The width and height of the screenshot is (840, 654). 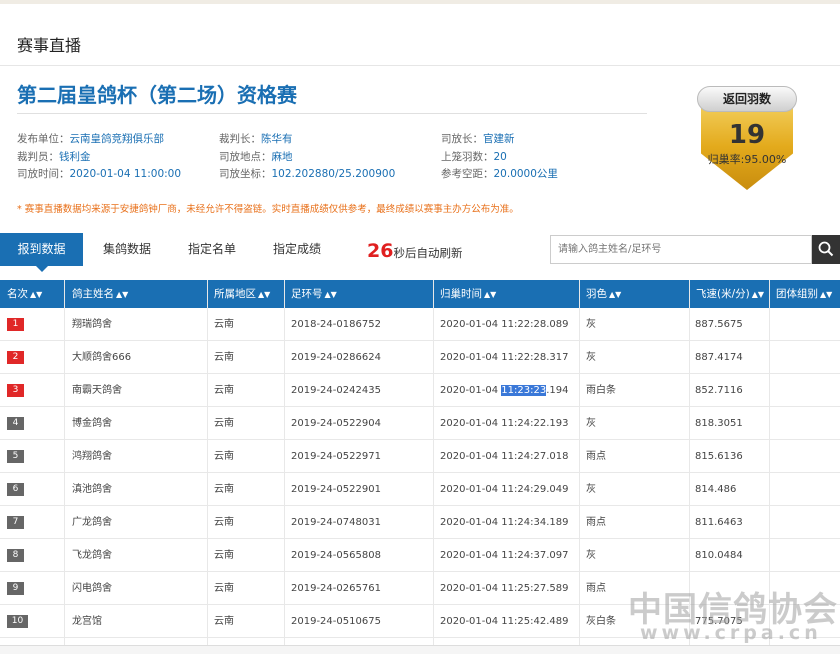 I want to click on rank-badge: 6, so click(x=15, y=489).